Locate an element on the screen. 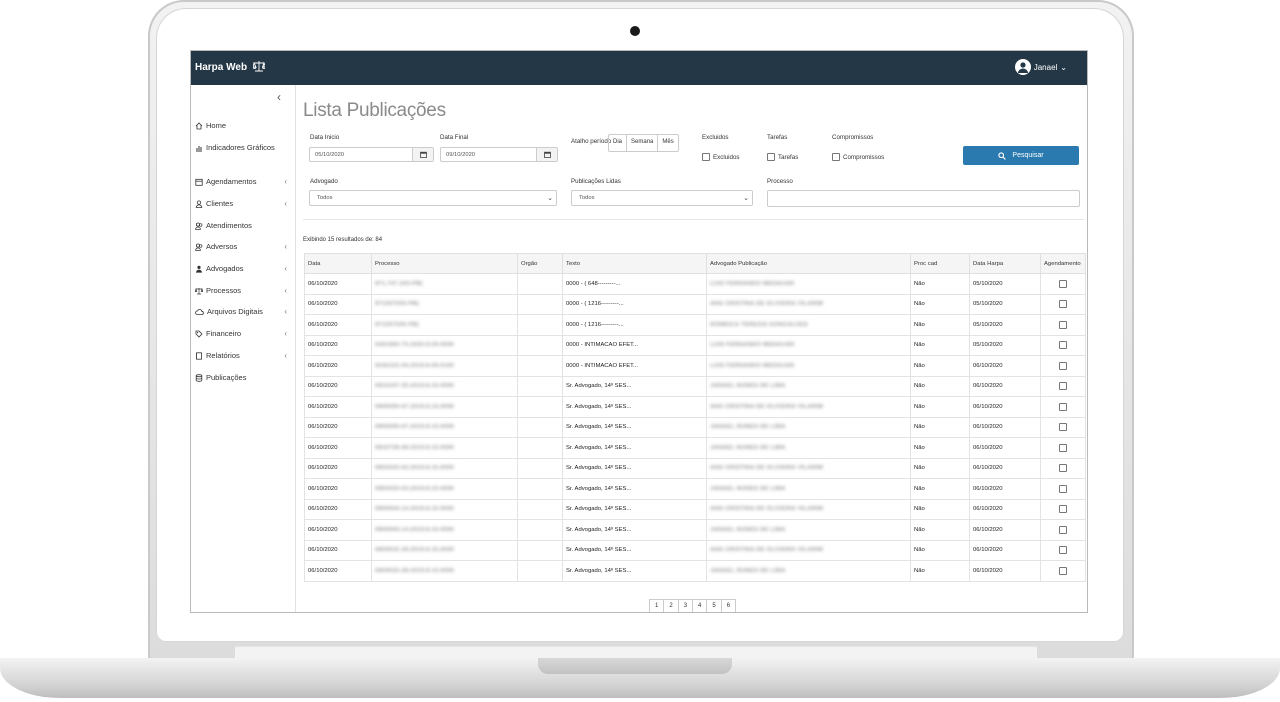  data-inicio-field: 05/10/2020 is located at coordinates (371, 154).